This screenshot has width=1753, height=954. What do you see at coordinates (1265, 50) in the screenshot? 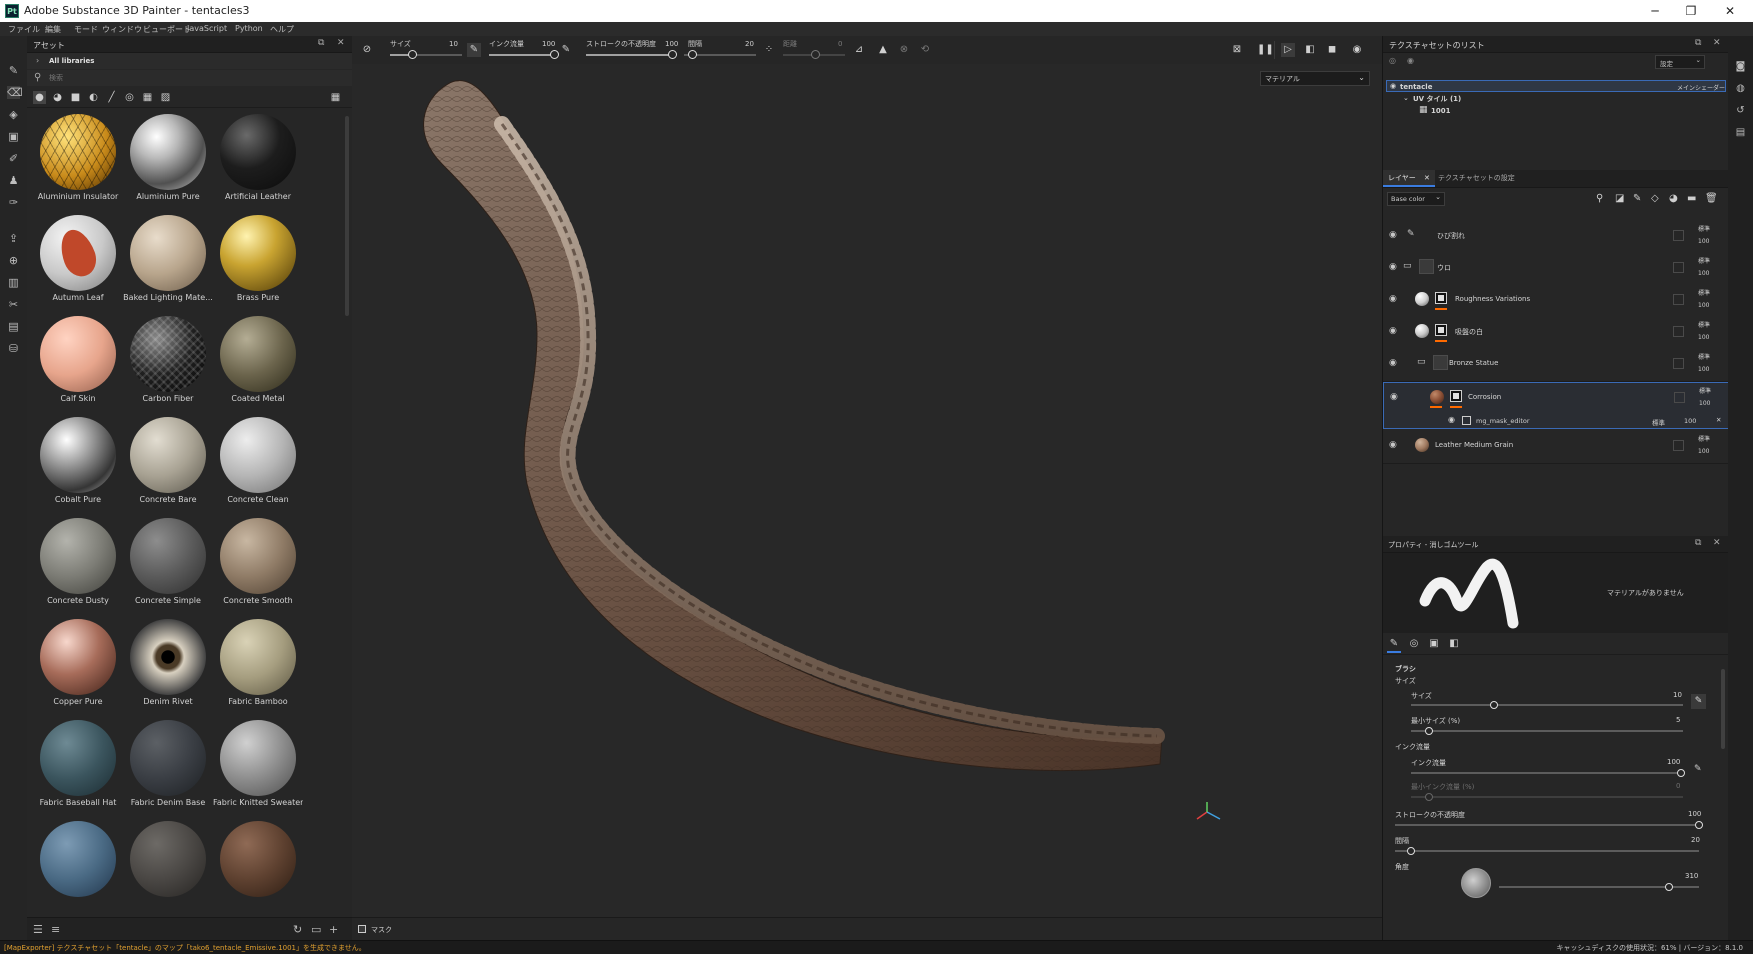
I see `pause-render-icon: ❚❚` at bounding box center [1265, 50].